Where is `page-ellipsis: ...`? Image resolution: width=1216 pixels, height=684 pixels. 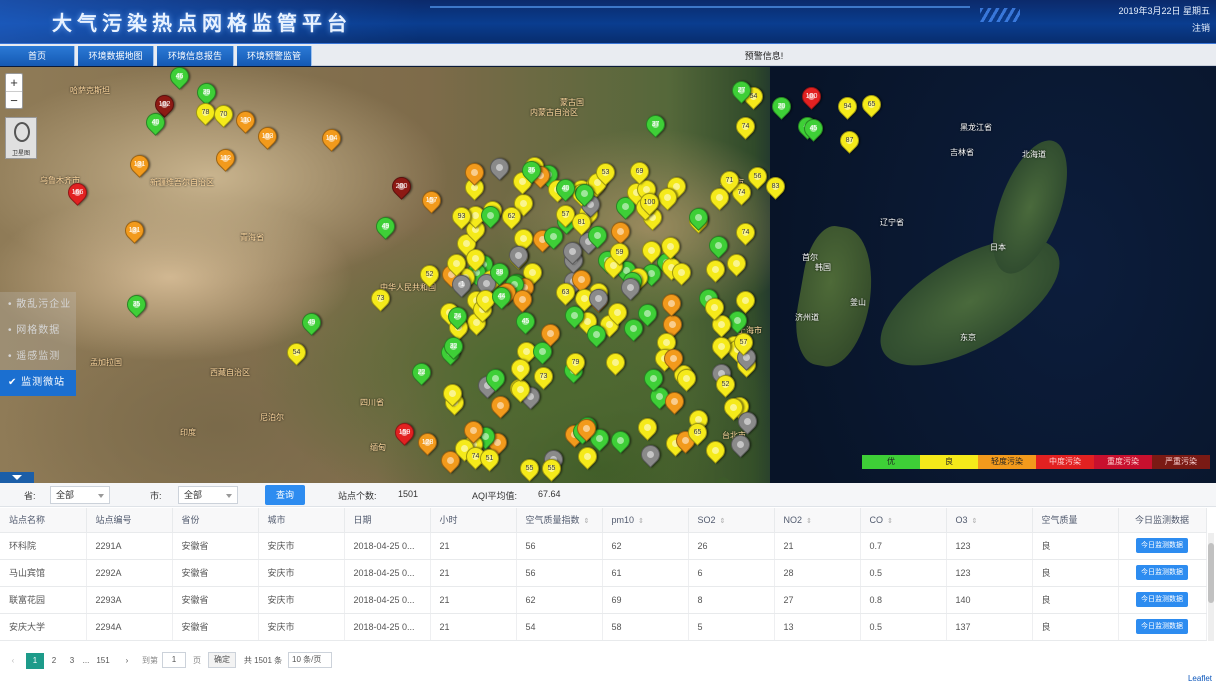
page-ellipsis: ... is located at coordinates (86, 661).